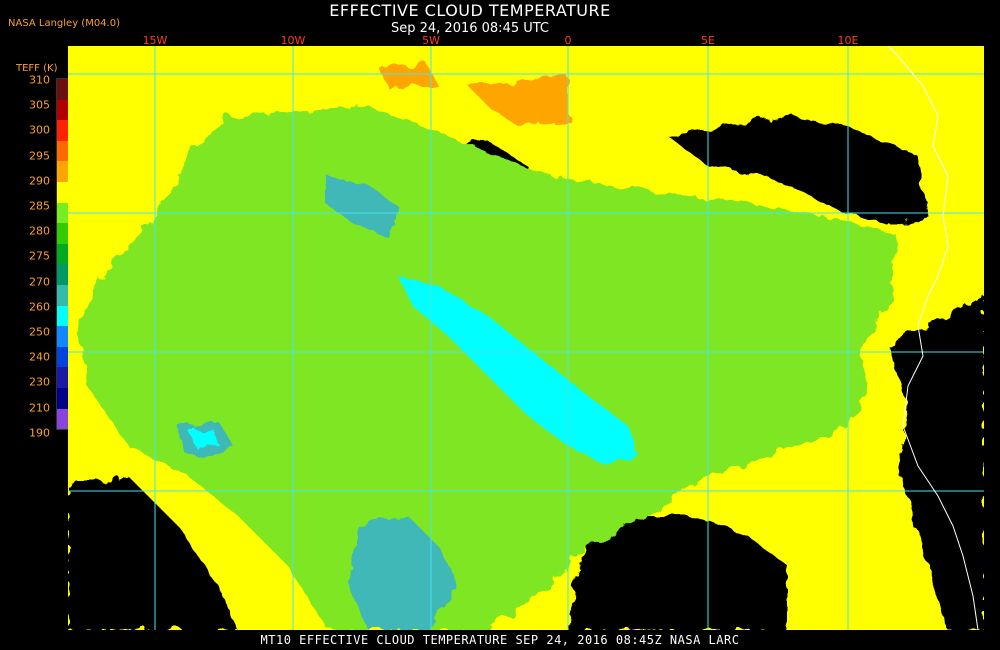 This screenshot has height=650, width=1000. What do you see at coordinates (39, 256) in the screenshot?
I see `legend-label: 275` at bounding box center [39, 256].